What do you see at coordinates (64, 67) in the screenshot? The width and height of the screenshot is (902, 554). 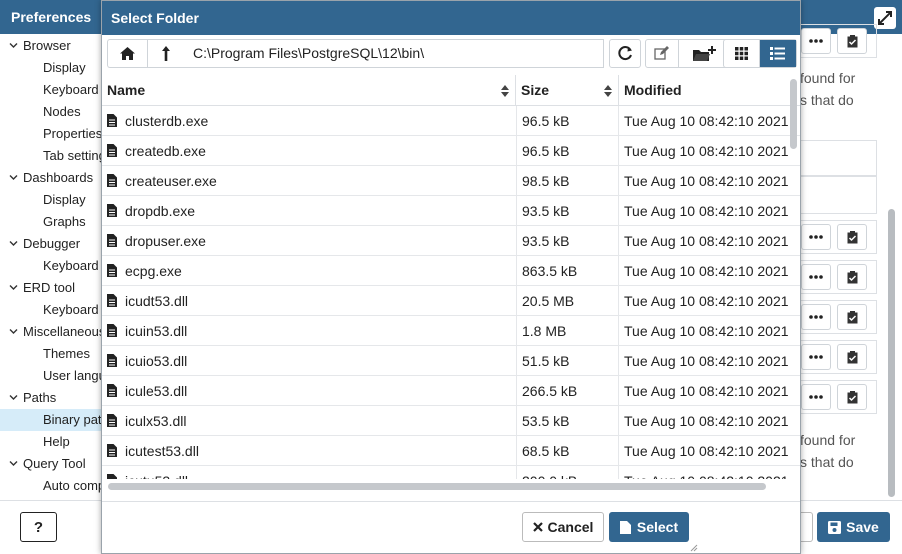 I see `tree-item-label: Display` at bounding box center [64, 67].